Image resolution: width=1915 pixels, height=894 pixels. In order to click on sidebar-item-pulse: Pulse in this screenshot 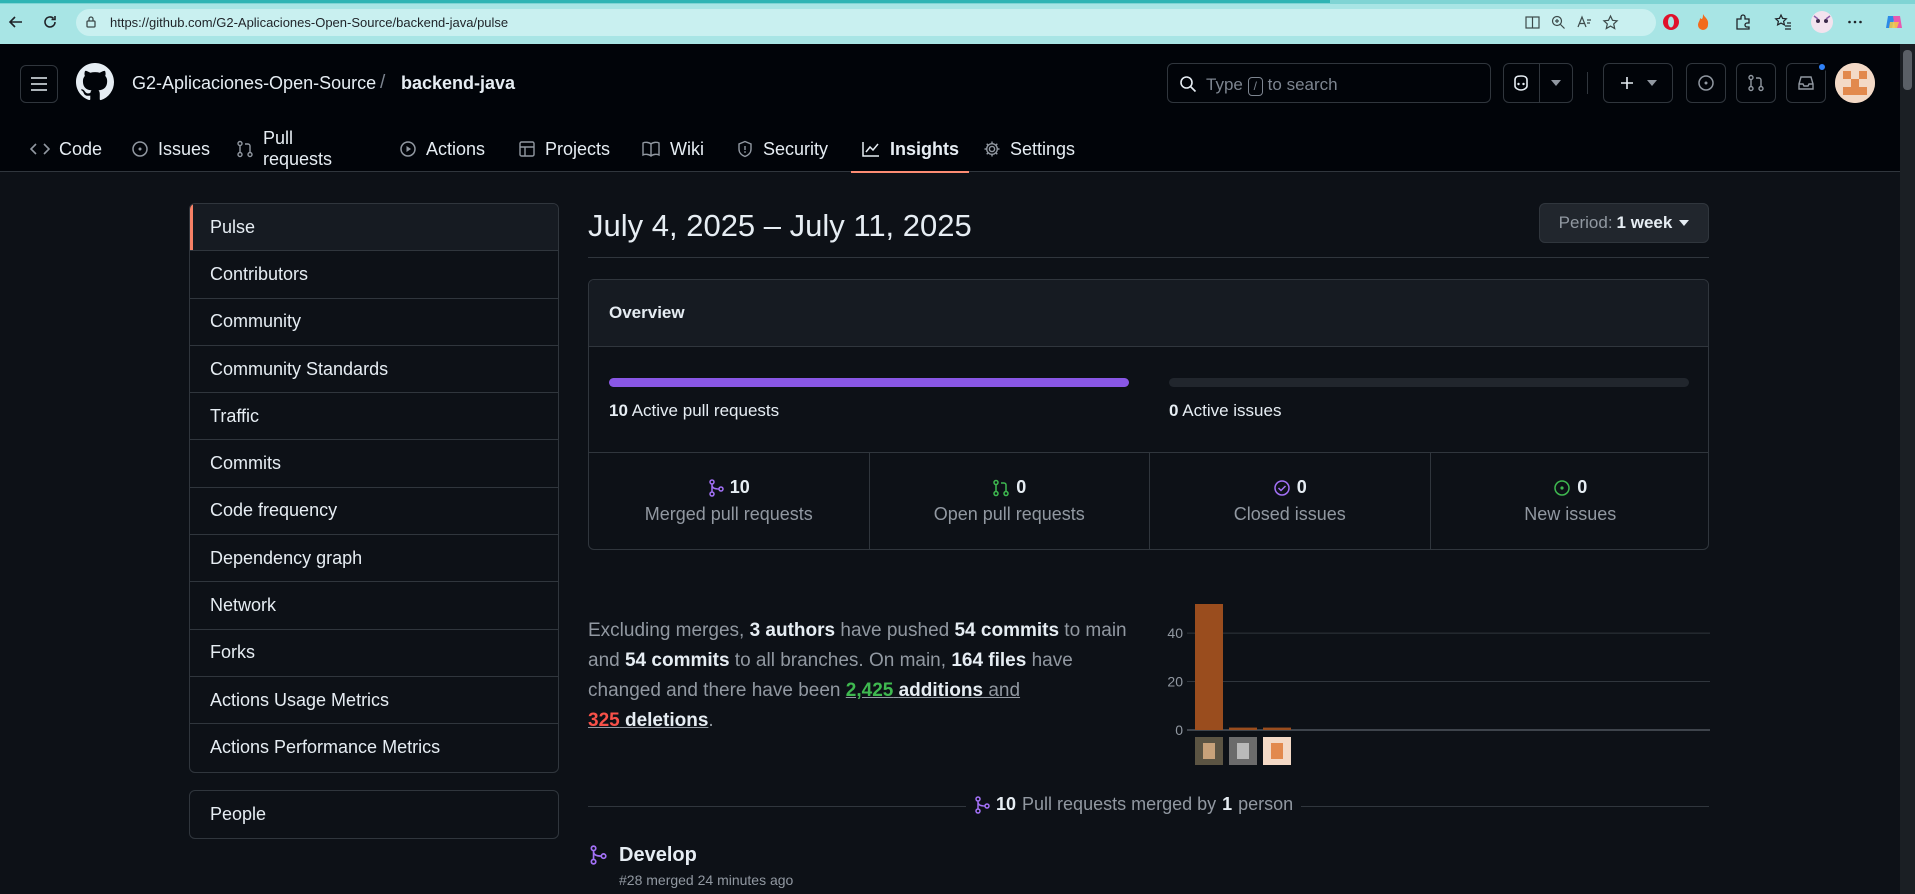, I will do `click(374, 228)`.